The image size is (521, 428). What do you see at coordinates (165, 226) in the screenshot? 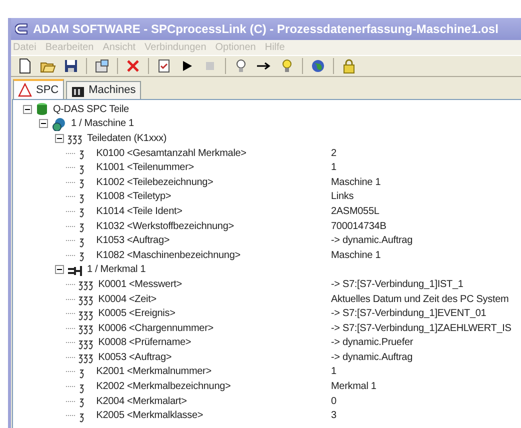
I see `tree-item: K1032 <Werkstoffbezeichnung>` at bounding box center [165, 226].